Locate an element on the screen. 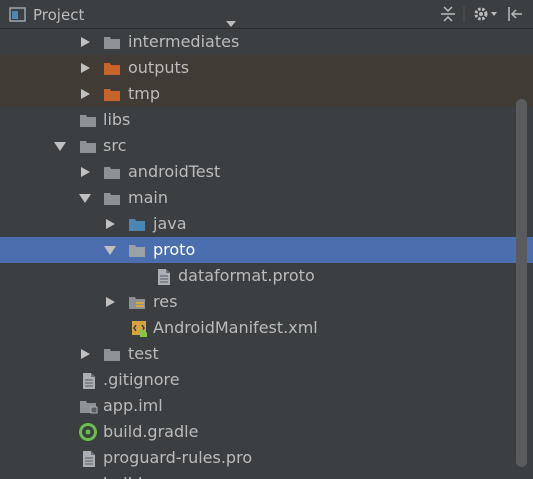 The width and height of the screenshot is (533, 479). tree-item-label: app.iml is located at coordinates (133, 405).